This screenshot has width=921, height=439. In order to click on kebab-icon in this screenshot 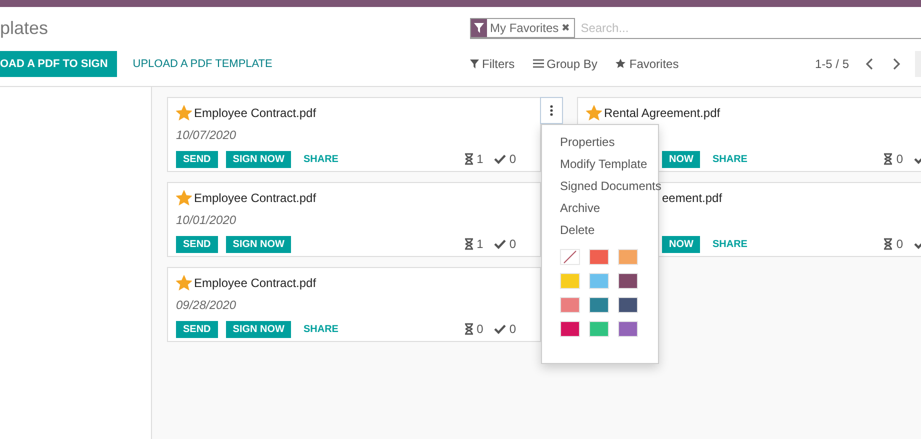, I will do `click(551, 110)`.